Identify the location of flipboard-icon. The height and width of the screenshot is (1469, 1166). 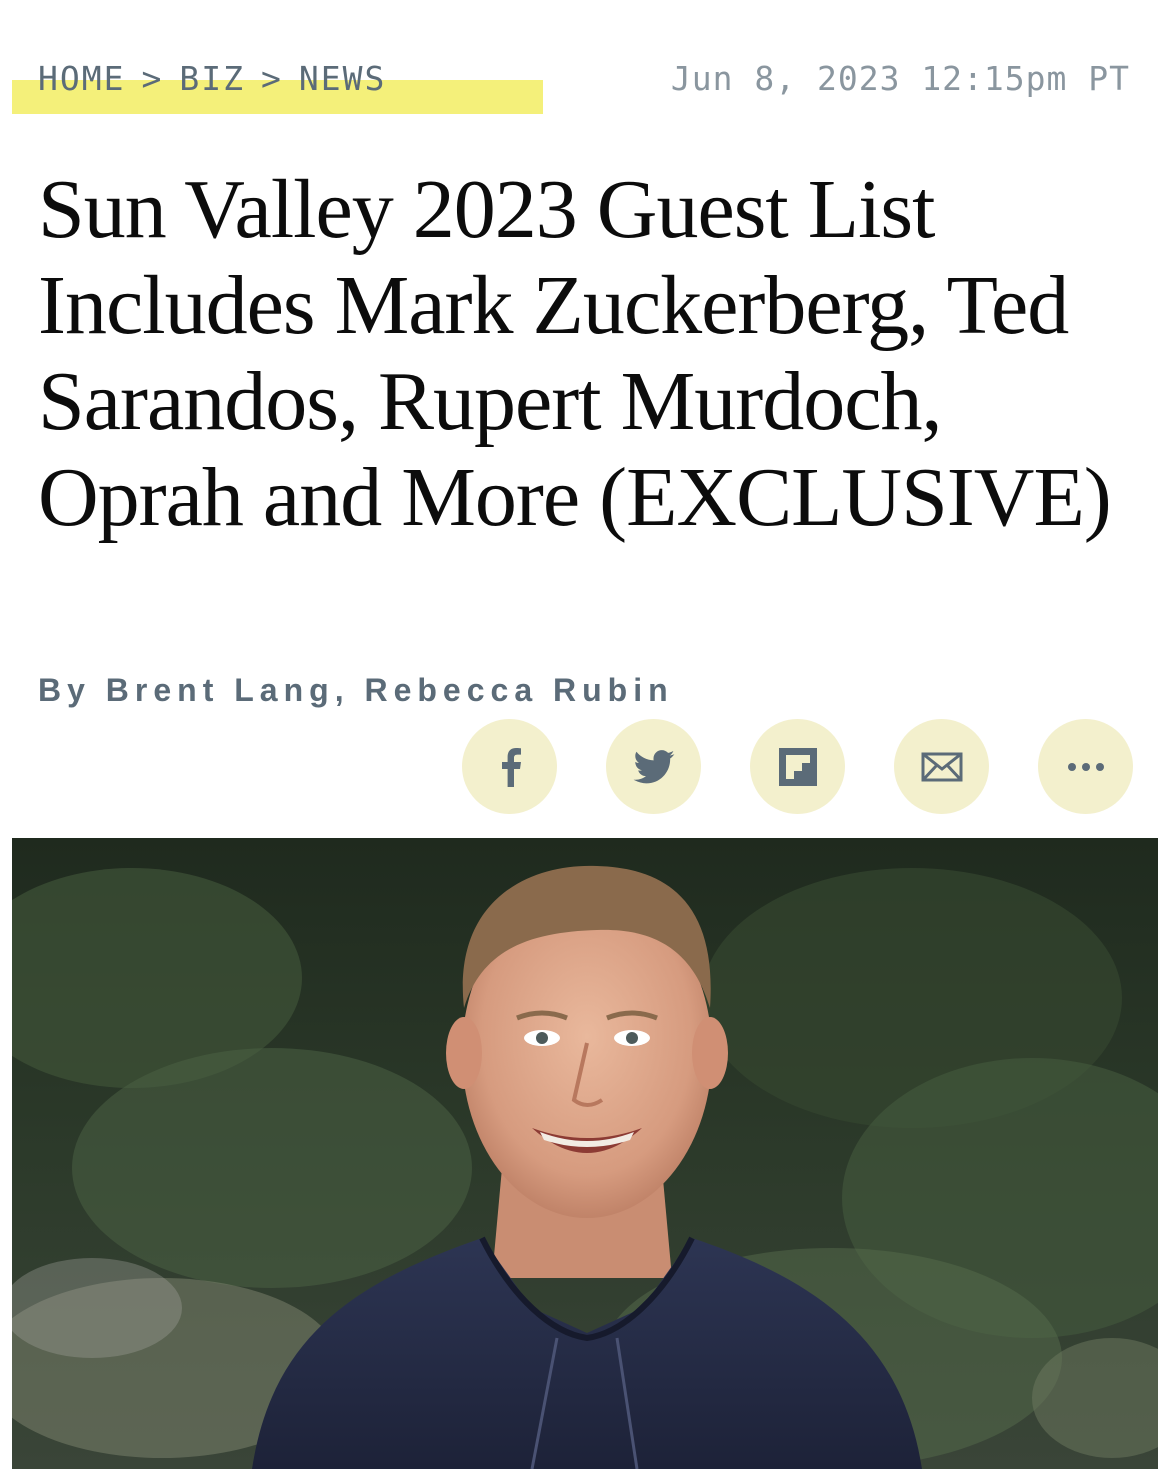
(797, 766).